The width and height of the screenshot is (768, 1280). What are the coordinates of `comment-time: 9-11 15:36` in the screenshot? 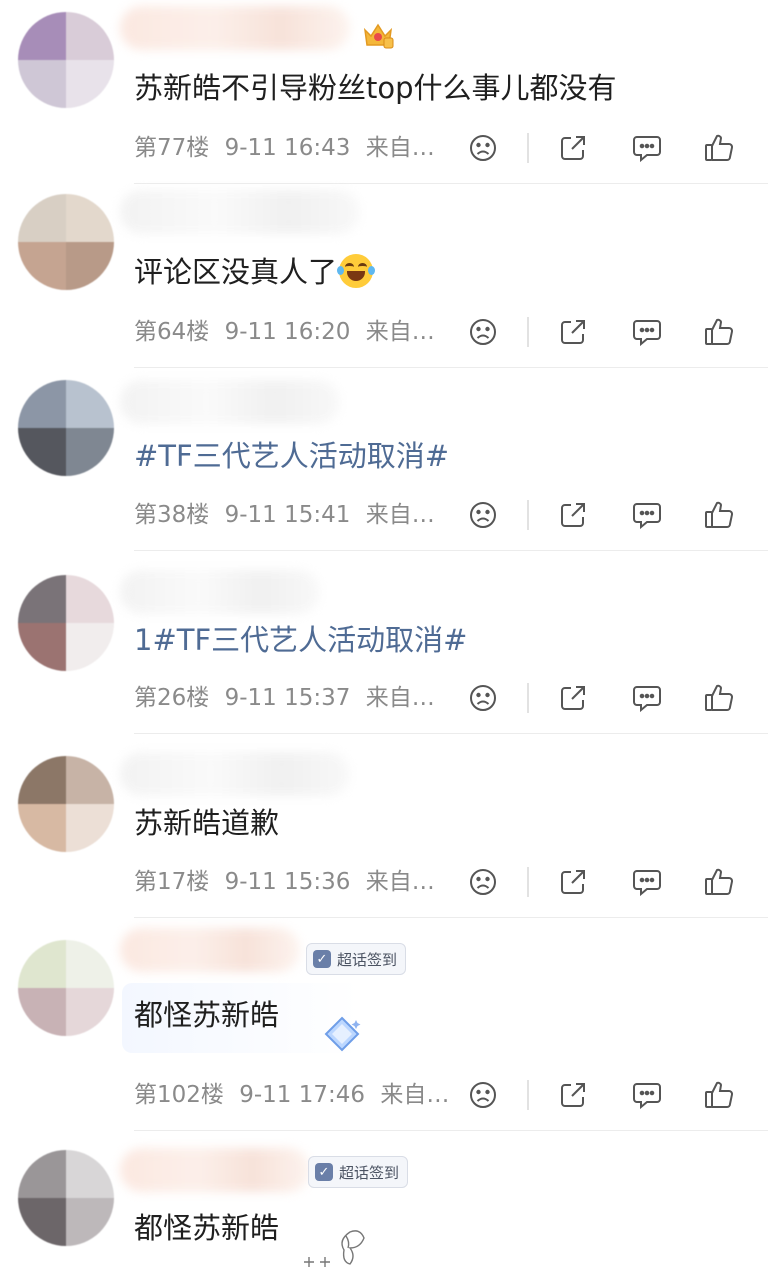 It's located at (287, 882).